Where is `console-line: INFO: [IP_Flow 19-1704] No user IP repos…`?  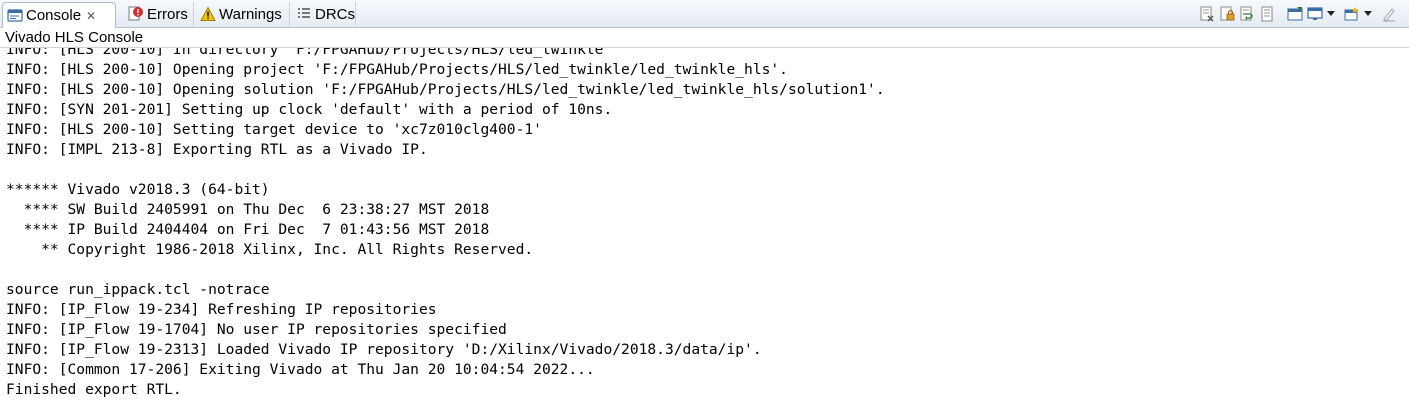 console-line: INFO: [IP_Flow 19-1704] No user IP repos… is located at coordinates (256, 329).